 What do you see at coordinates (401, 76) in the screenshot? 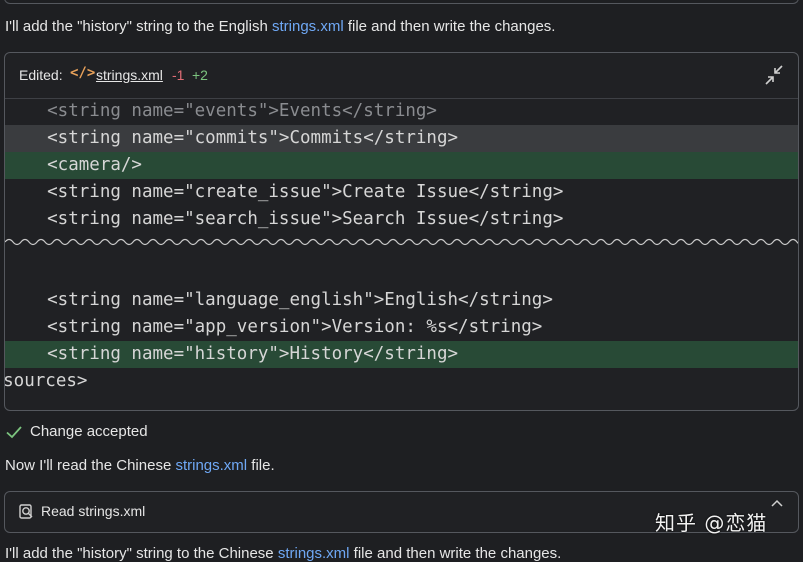
I see `edit-card-header: Edited: </> strings.xml -1 +2` at bounding box center [401, 76].